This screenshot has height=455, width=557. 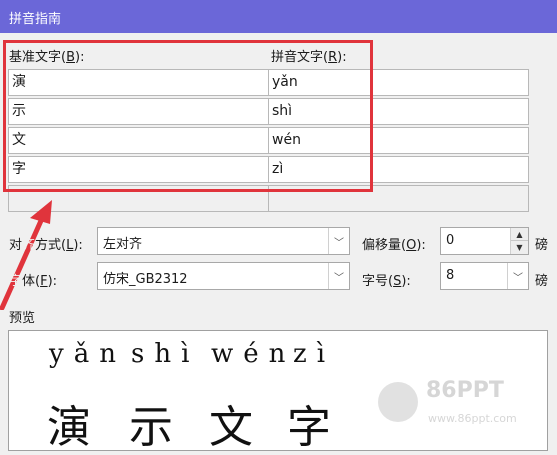 I want to click on base-text-field-2: 示, so click(x=138, y=111).